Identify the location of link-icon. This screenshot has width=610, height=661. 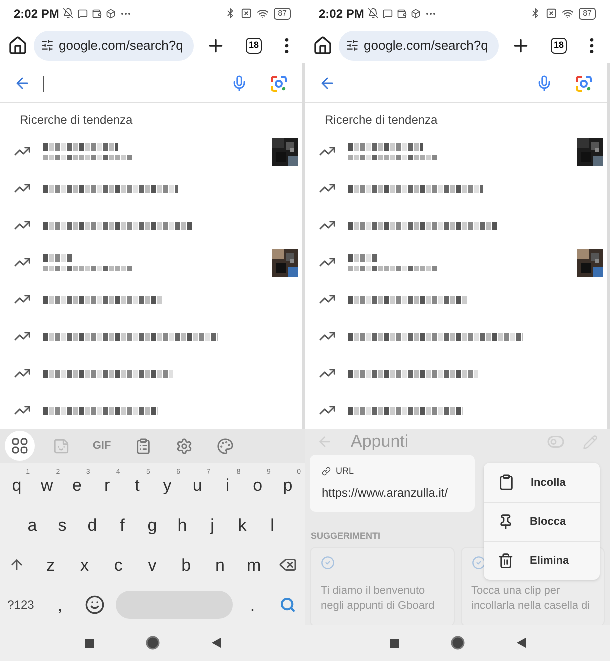
(326, 471).